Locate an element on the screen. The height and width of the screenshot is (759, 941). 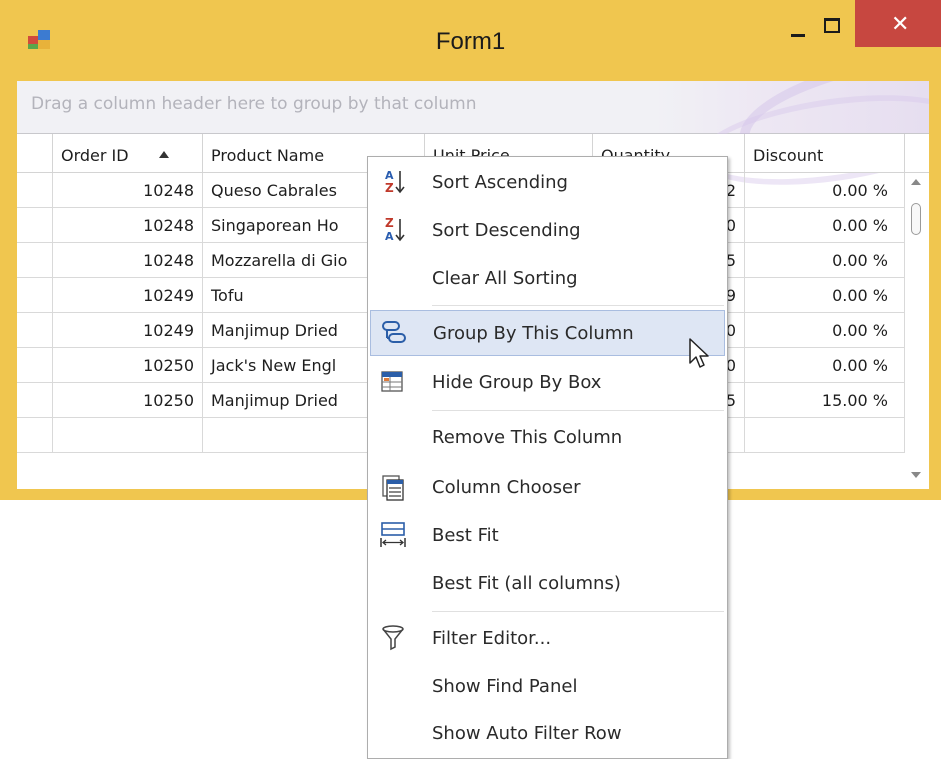
menu-item-label: Best Fit (all columns) is located at coordinates (526, 583).